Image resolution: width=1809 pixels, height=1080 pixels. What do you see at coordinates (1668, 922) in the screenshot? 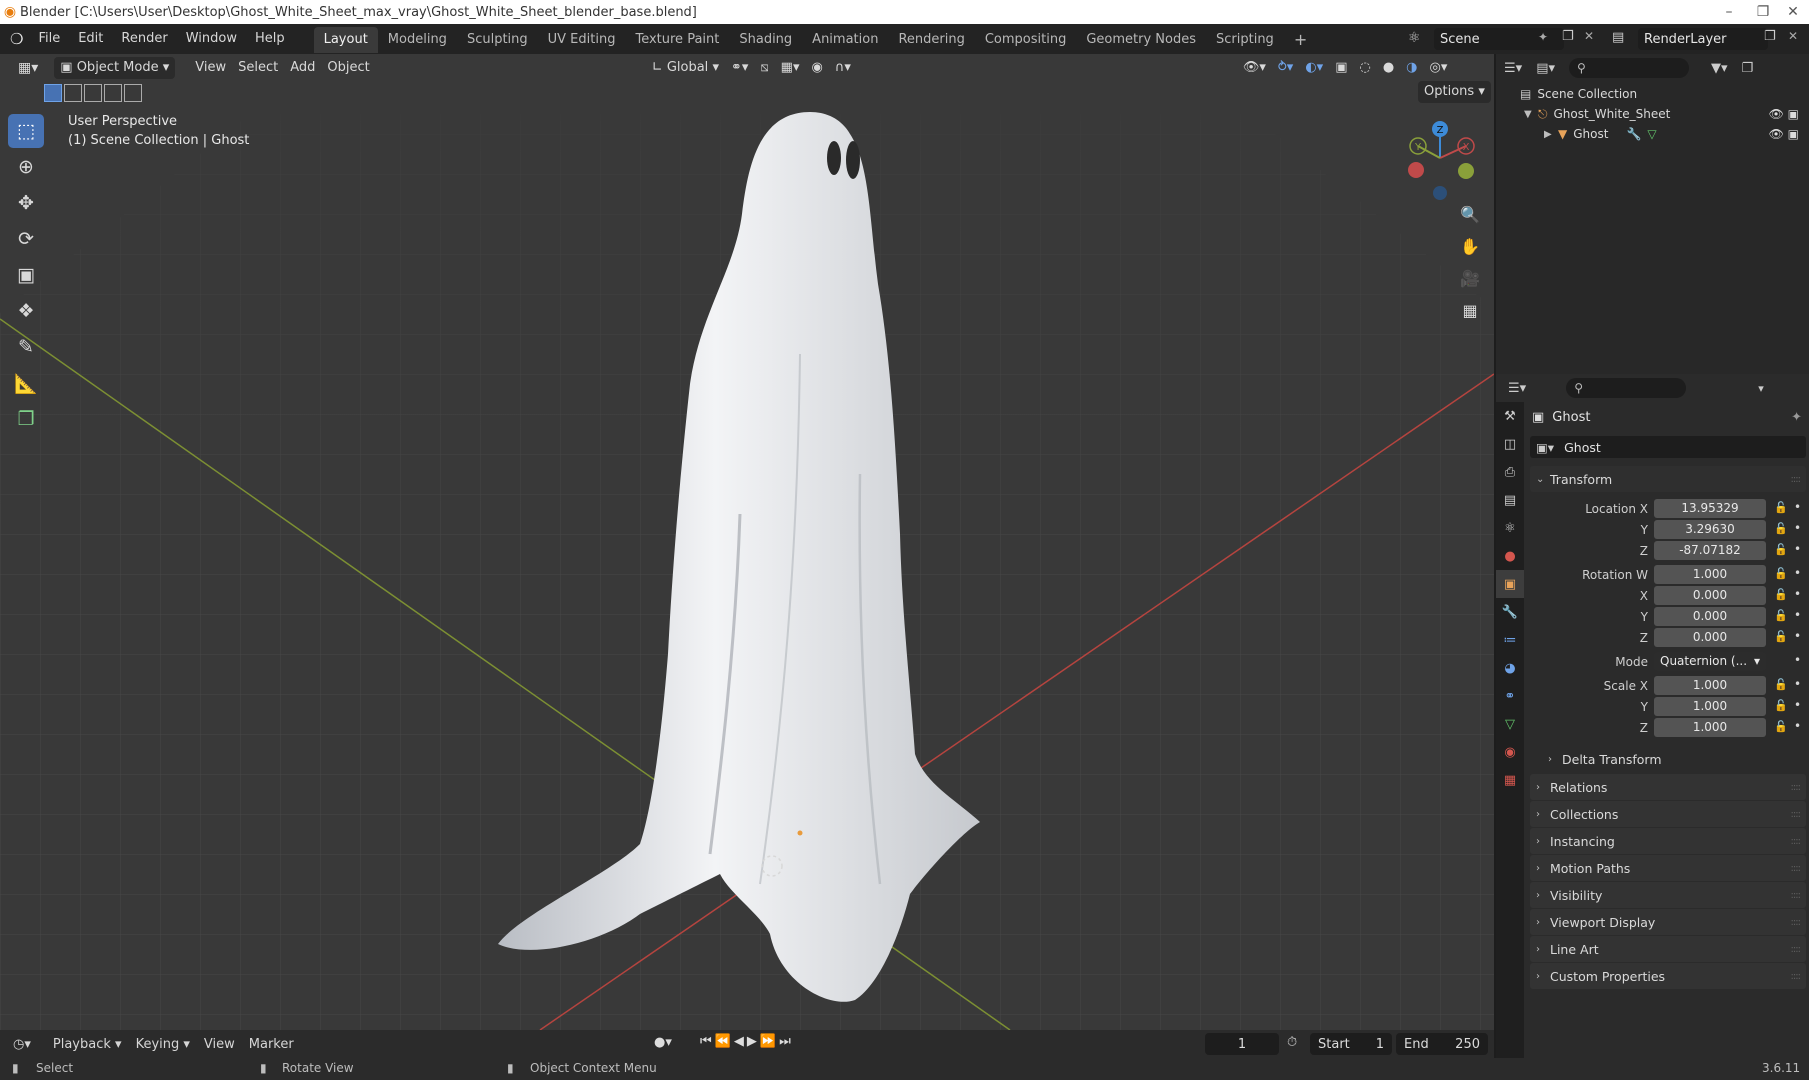
I see `viewport-display-panel-header: › Viewport Display ::::` at bounding box center [1668, 922].